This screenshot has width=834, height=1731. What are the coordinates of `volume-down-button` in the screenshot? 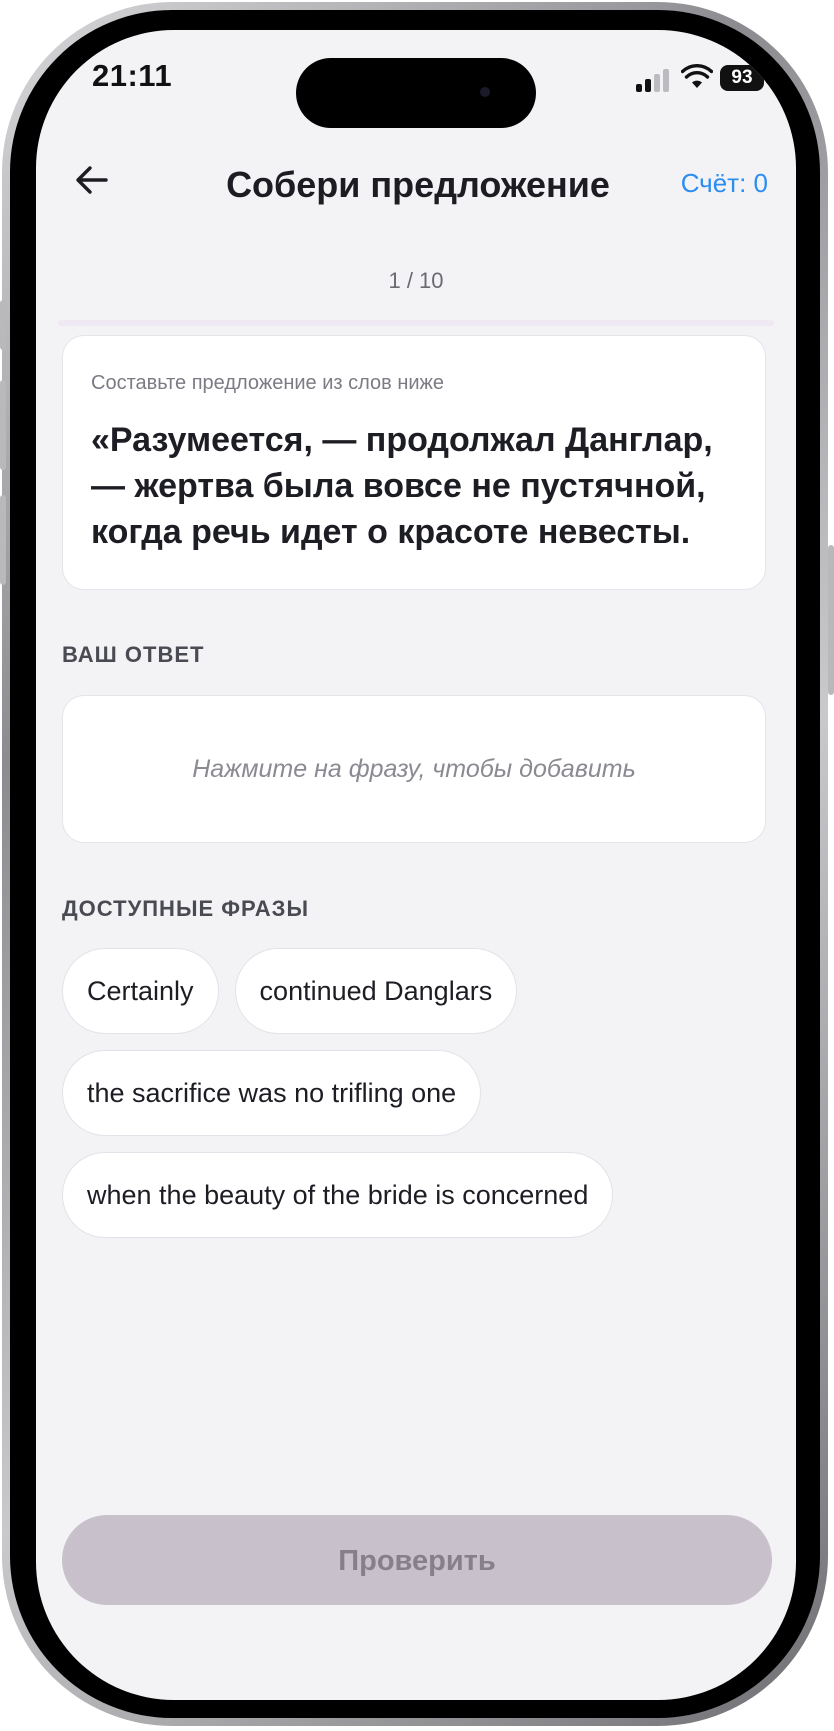 It's located at (3, 540).